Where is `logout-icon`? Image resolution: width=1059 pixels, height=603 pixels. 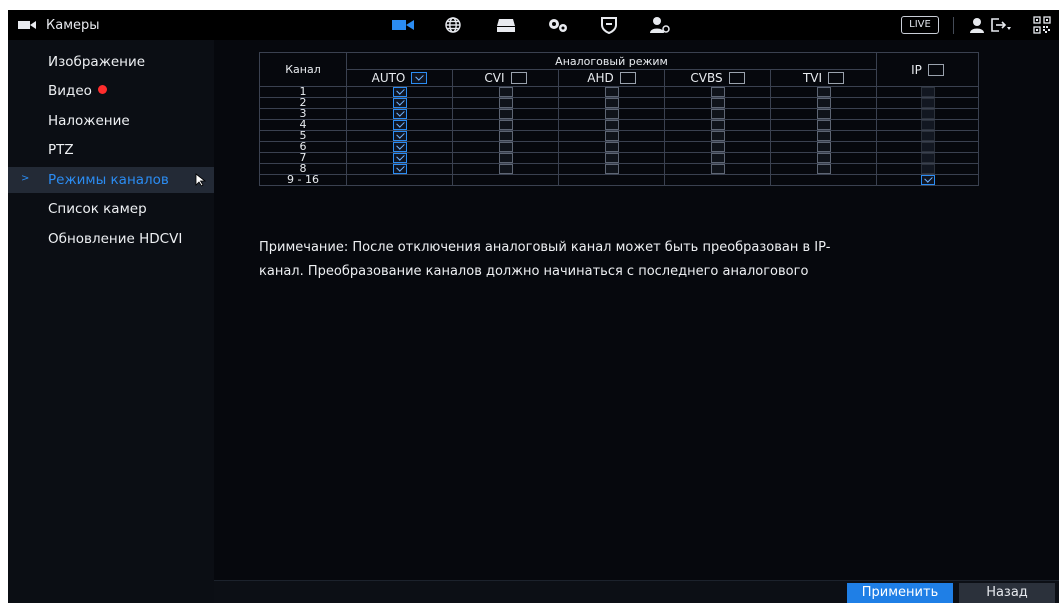 logout-icon is located at coordinates (1001, 25).